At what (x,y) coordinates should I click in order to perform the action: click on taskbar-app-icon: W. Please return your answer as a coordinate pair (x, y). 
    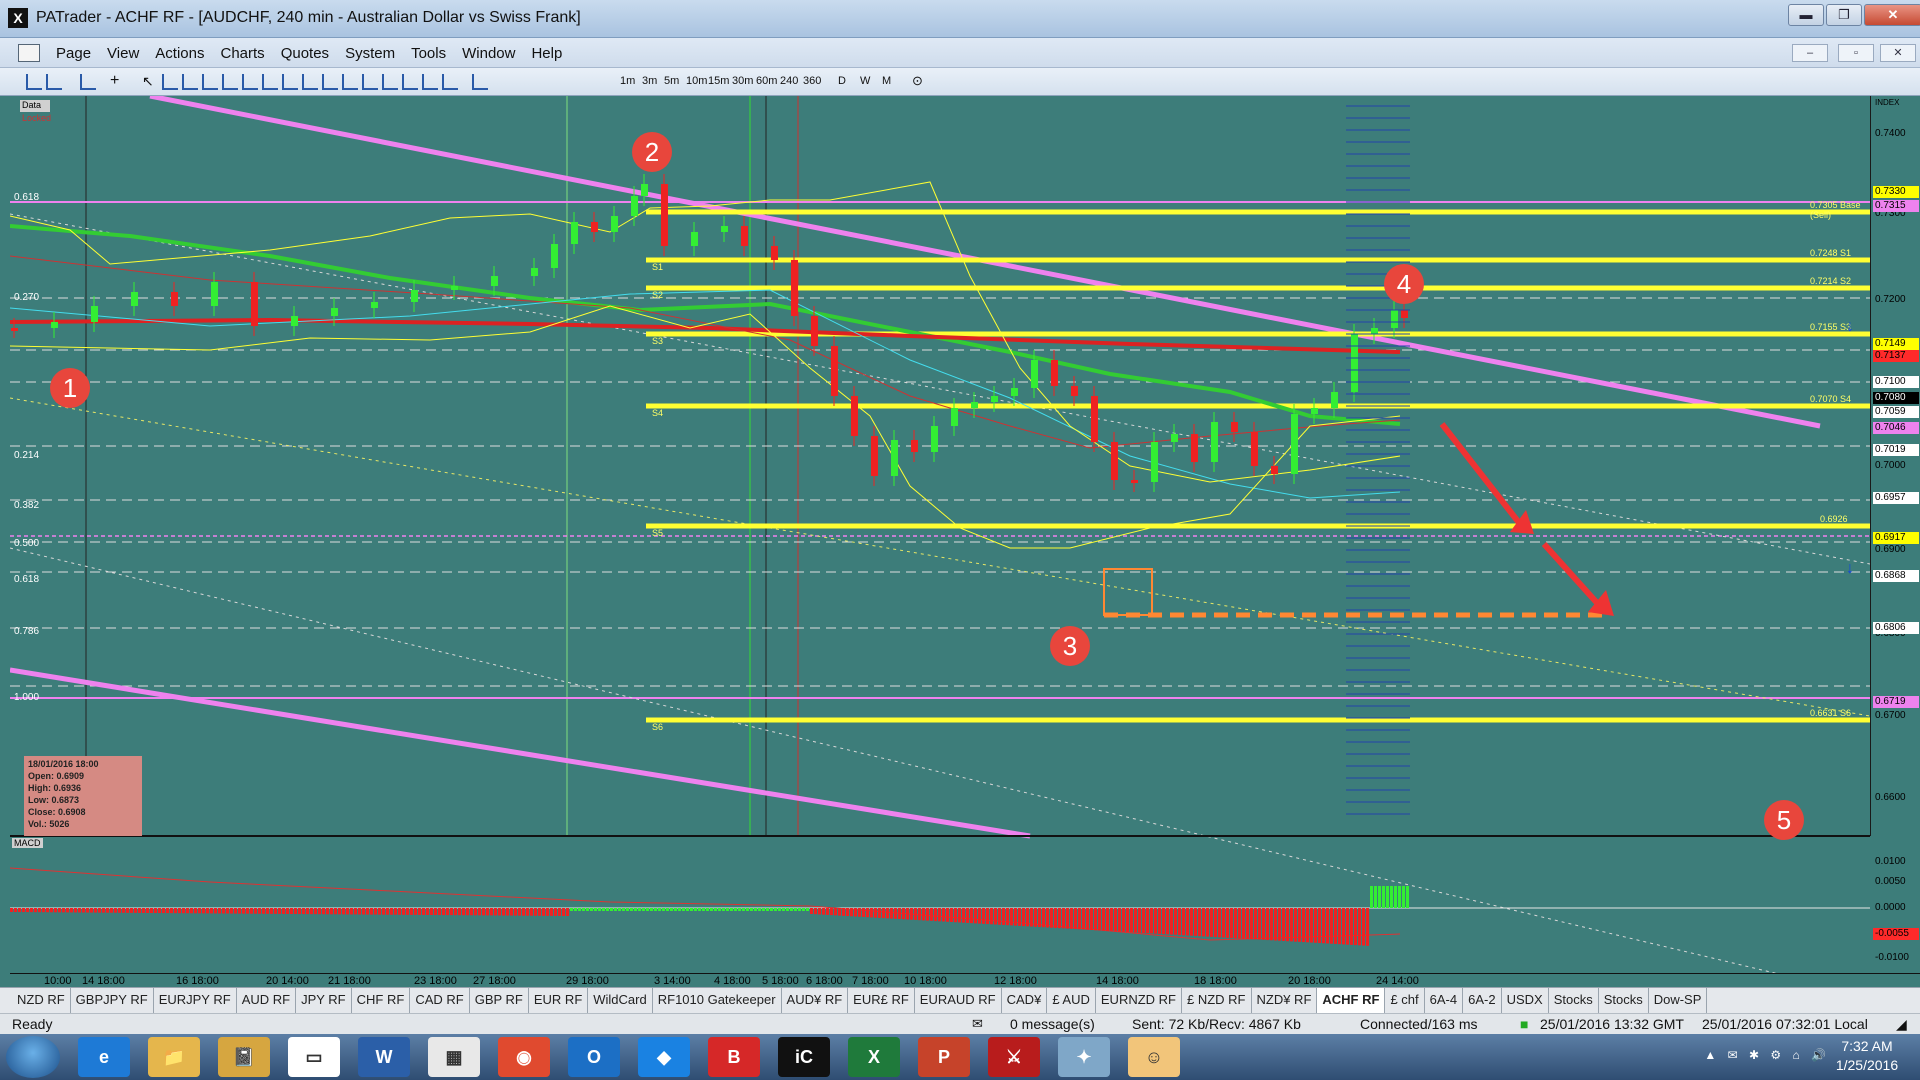
    Looking at the image, I should click on (384, 1057).